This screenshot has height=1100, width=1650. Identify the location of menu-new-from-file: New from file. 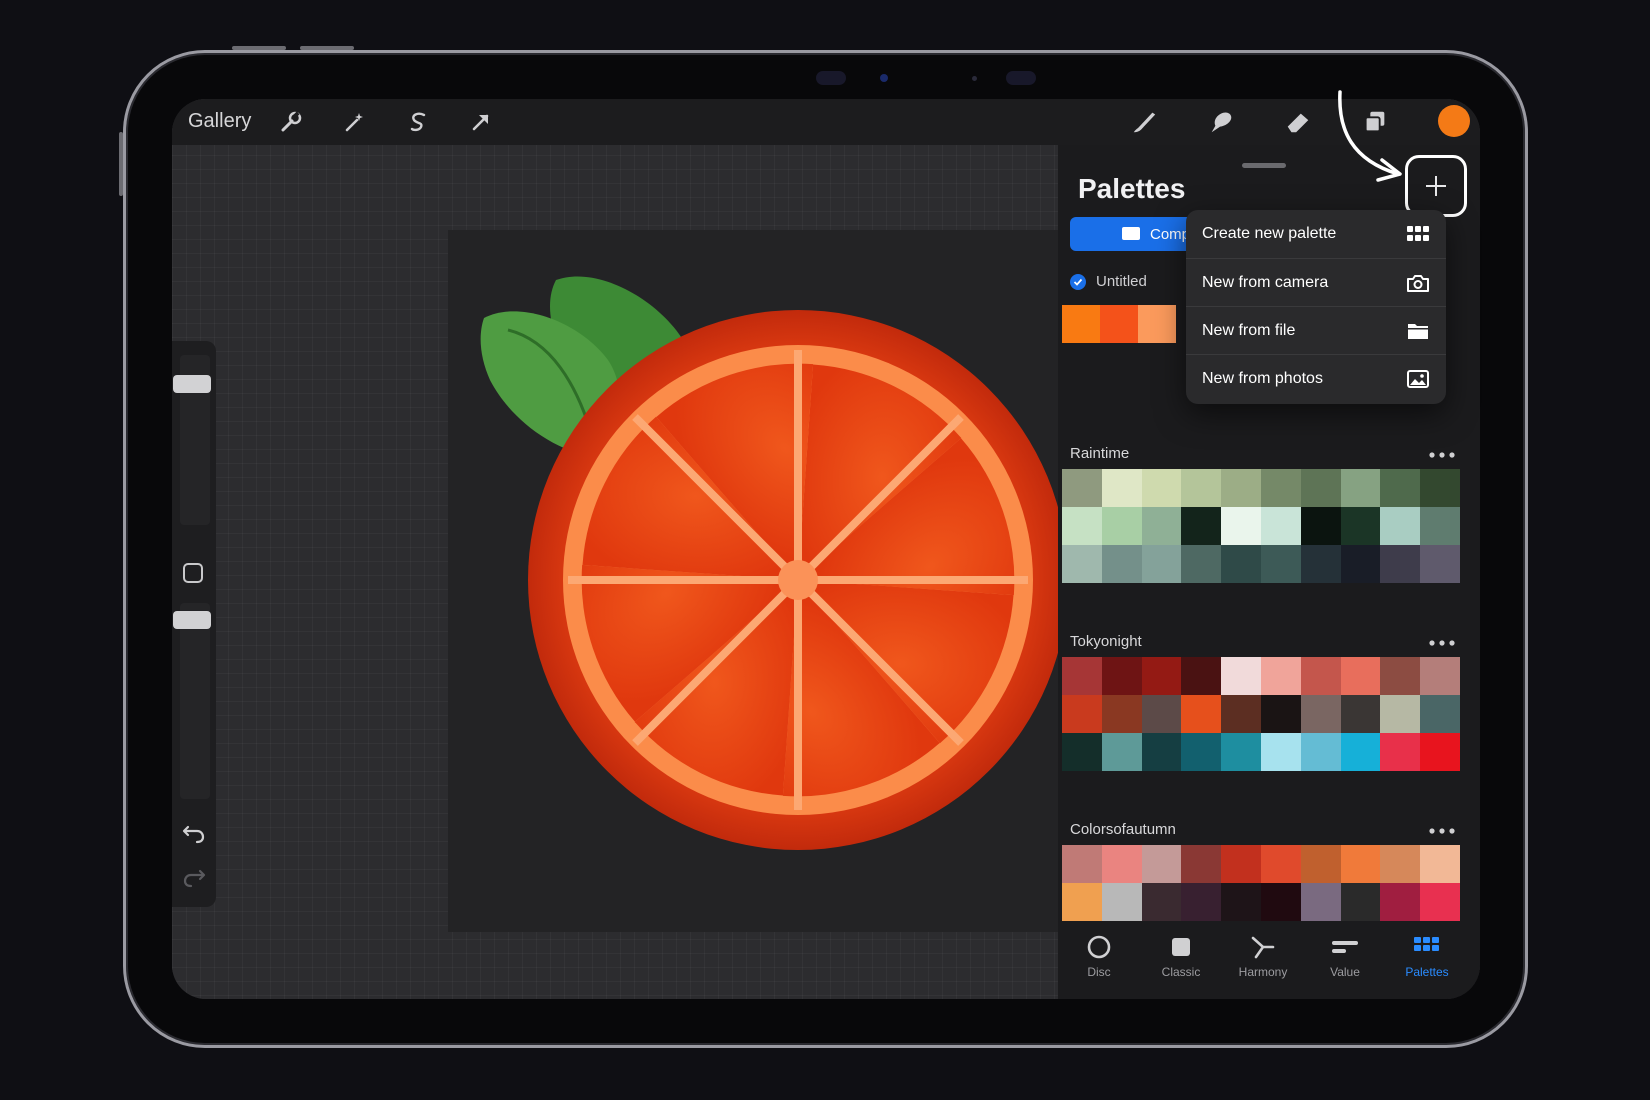
(1316, 330).